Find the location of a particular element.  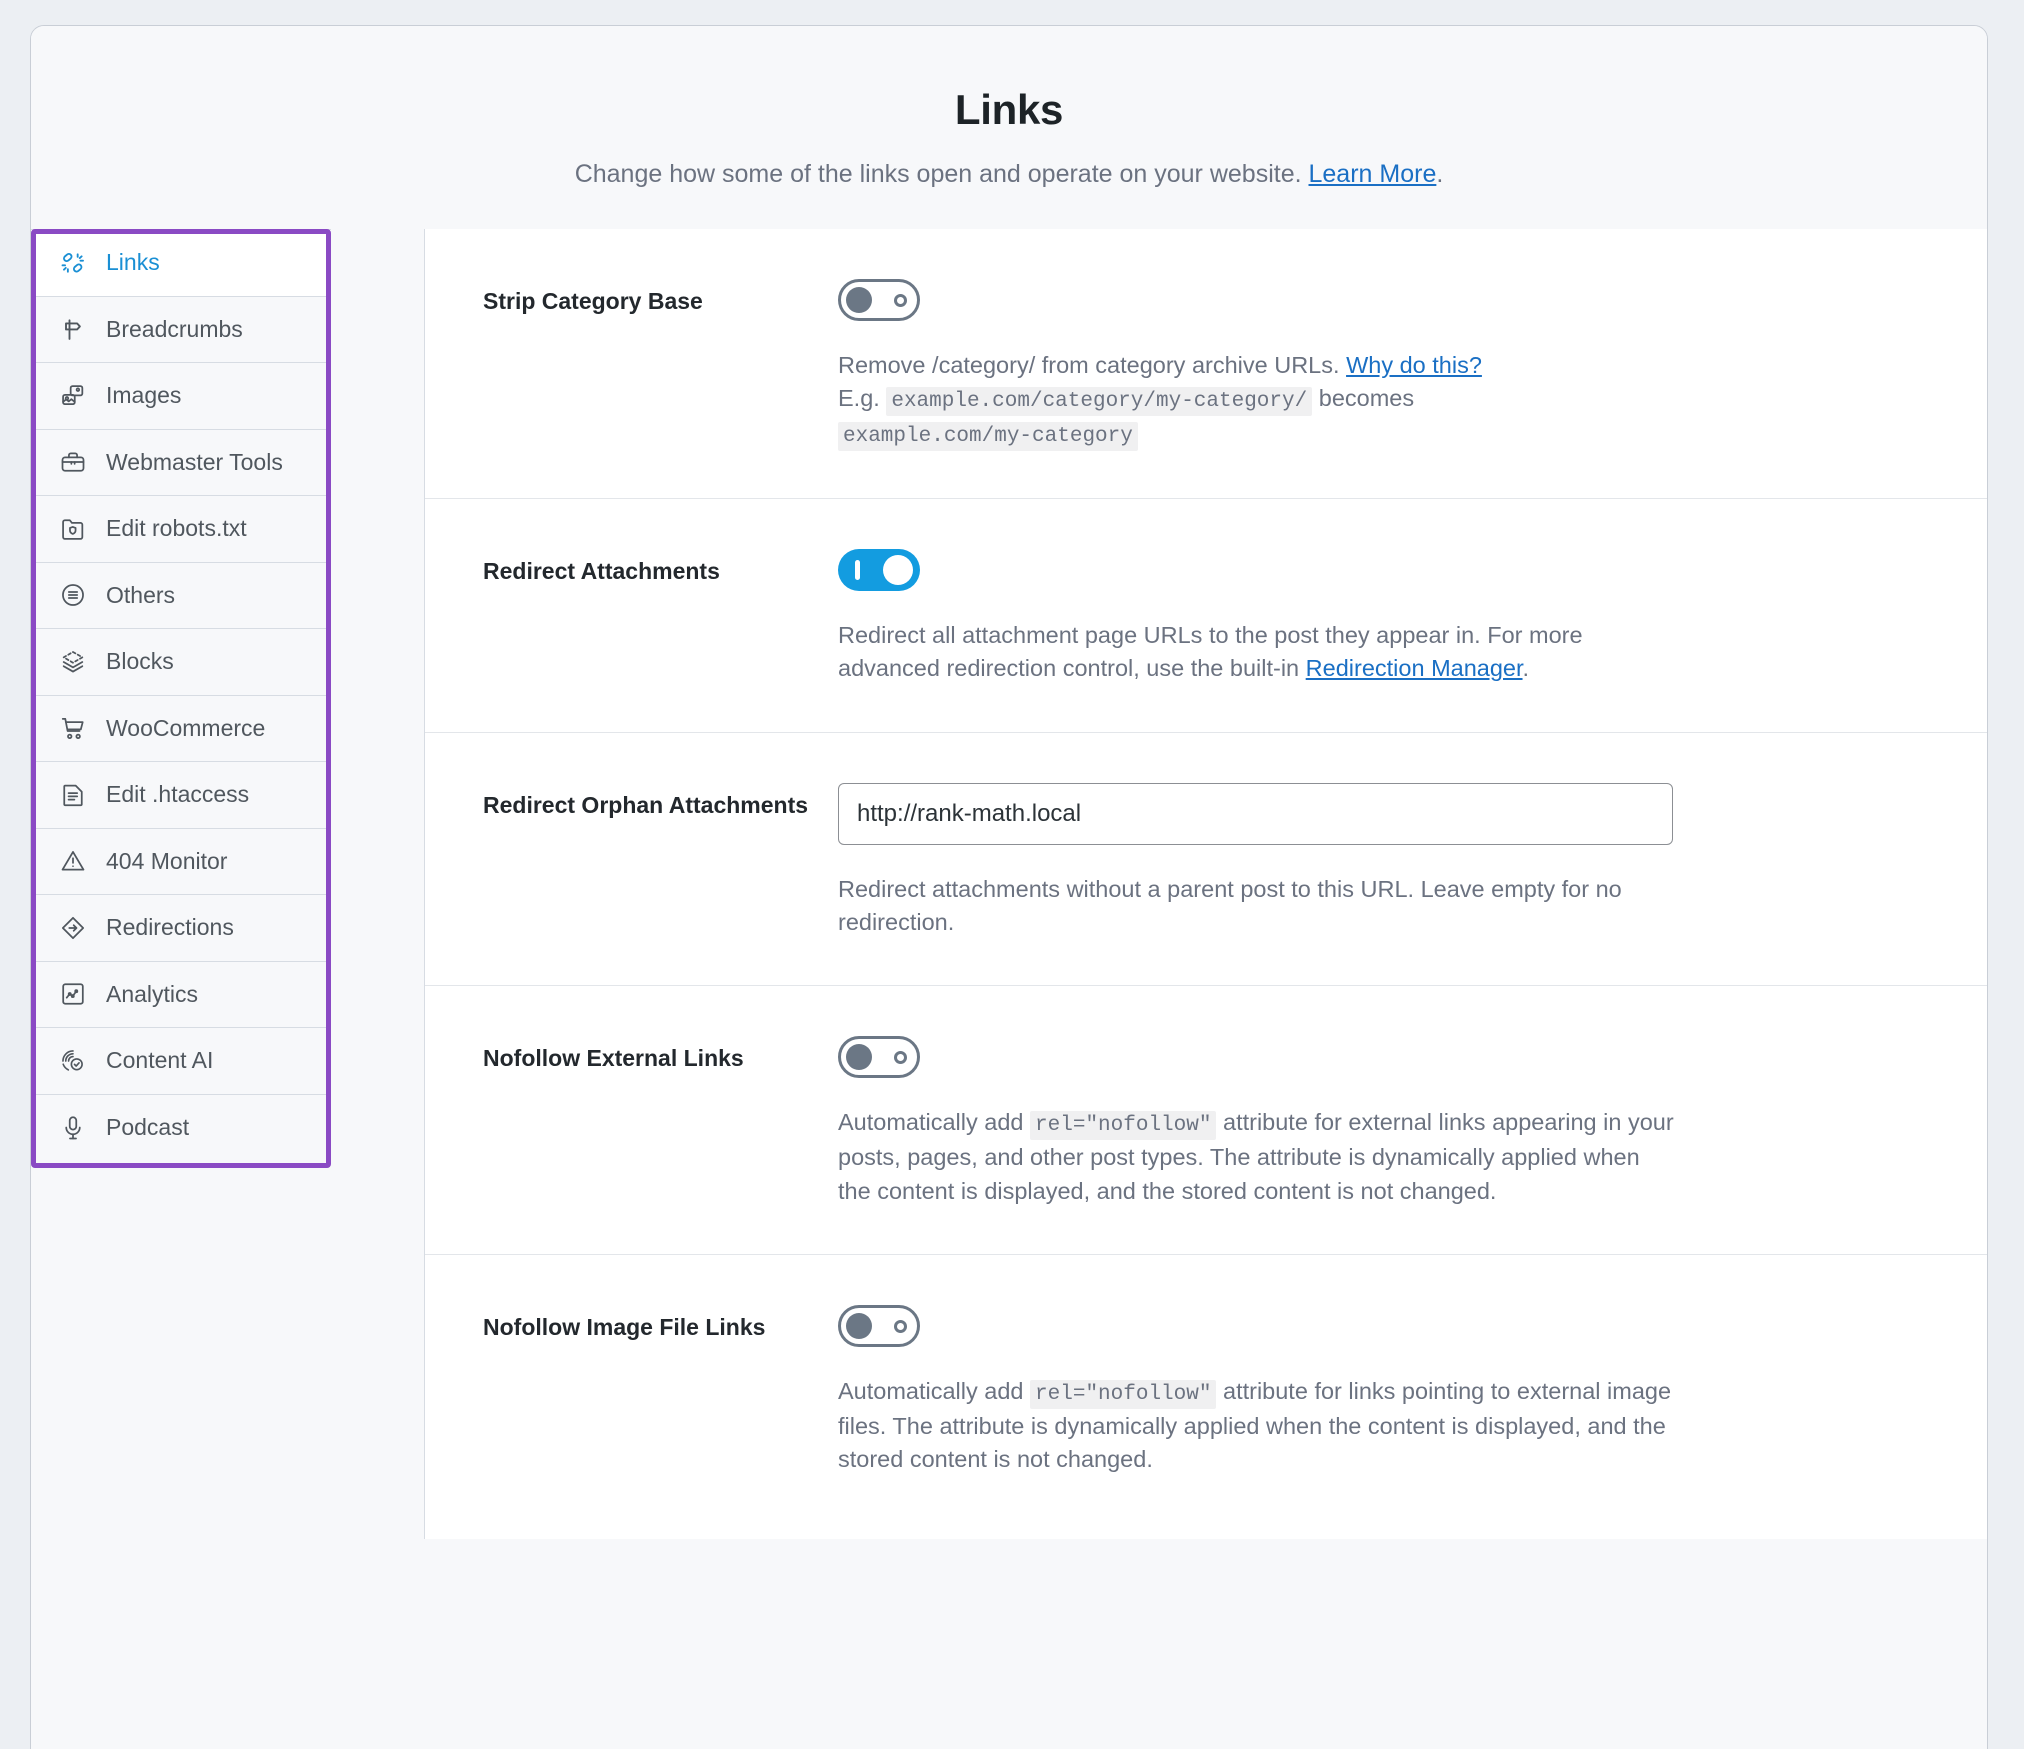

signpost-icon is located at coordinates (73, 329).